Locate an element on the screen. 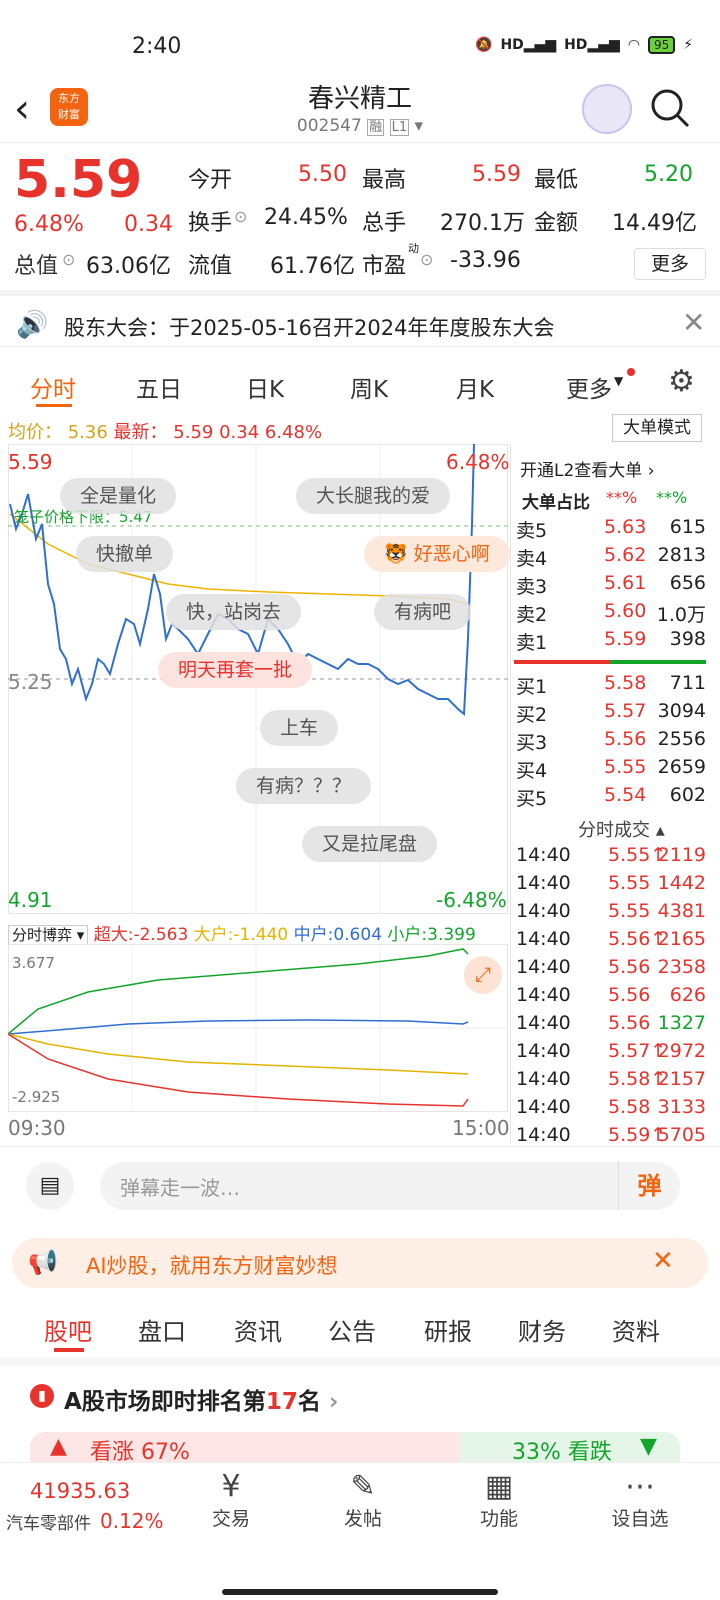 The image size is (720, 1600). trade-price: 5.55 is located at coordinates (629, 883).